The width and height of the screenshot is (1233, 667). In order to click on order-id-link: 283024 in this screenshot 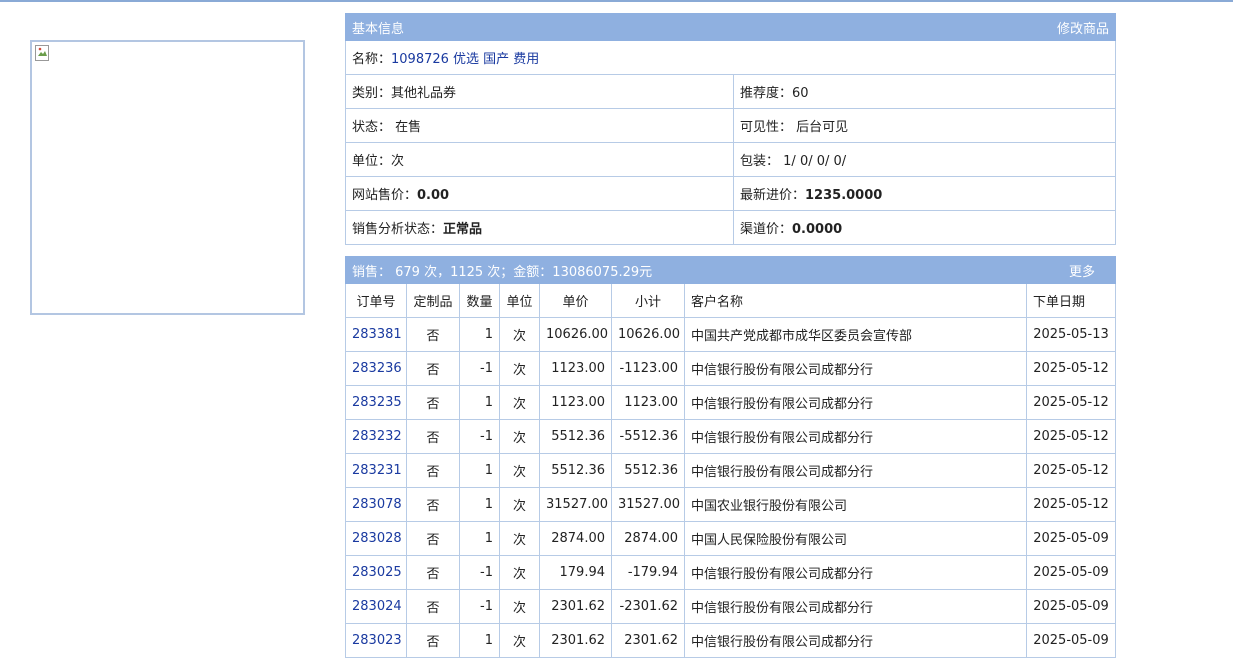, I will do `click(377, 606)`.